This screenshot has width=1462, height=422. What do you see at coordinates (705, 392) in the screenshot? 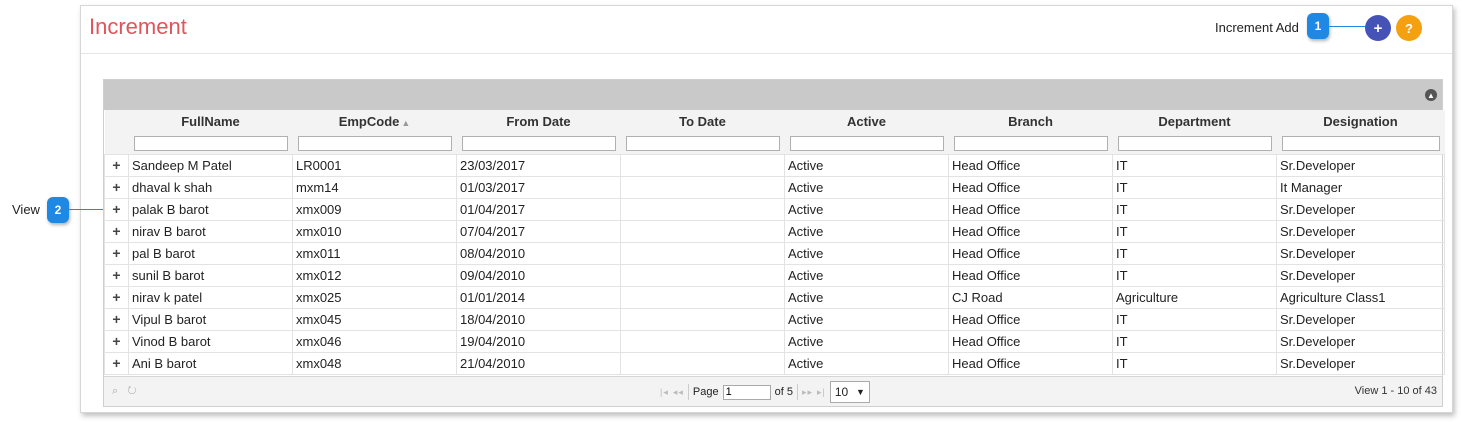
I see `page-label: Page` at bounding box center [705, 392].